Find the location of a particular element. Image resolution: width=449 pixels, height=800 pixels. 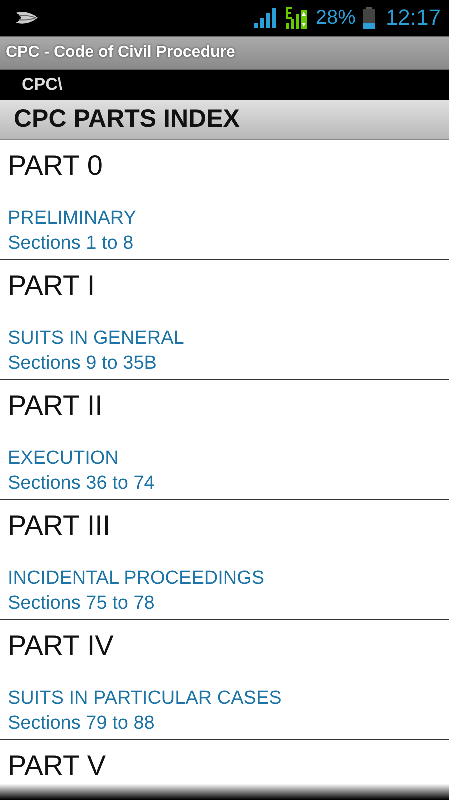

part-sections: Sections 1 to 8 is located at coordinates (224, 243).